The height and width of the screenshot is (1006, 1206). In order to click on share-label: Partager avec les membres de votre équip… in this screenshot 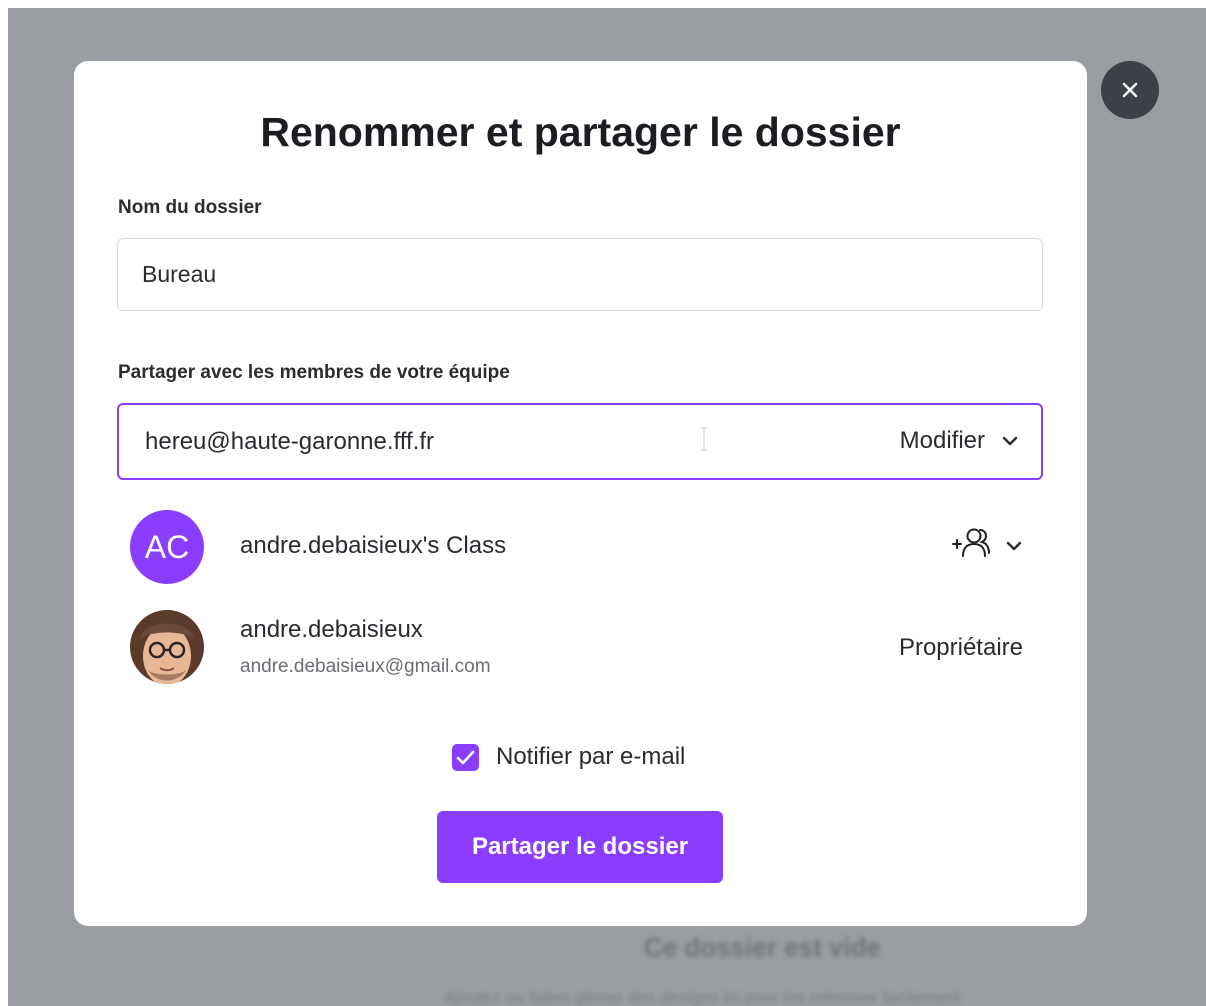, I will do `click(314, 372)`.